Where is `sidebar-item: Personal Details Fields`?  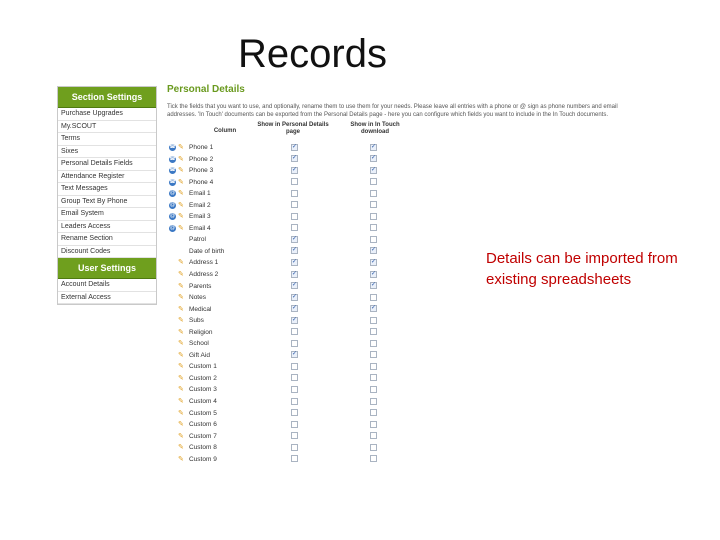 sidebar-item: Personal Details Fields is located at coordinates (107, 164).